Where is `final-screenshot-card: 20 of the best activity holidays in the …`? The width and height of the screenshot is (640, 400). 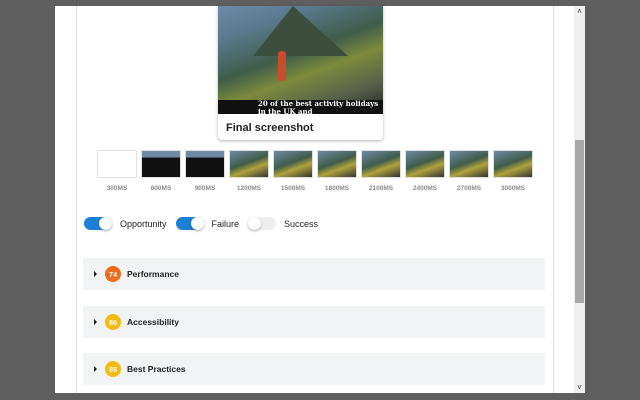 final-screenshot-card: 20 of the best activity holidays in the … is located at coordinates (300, 73).